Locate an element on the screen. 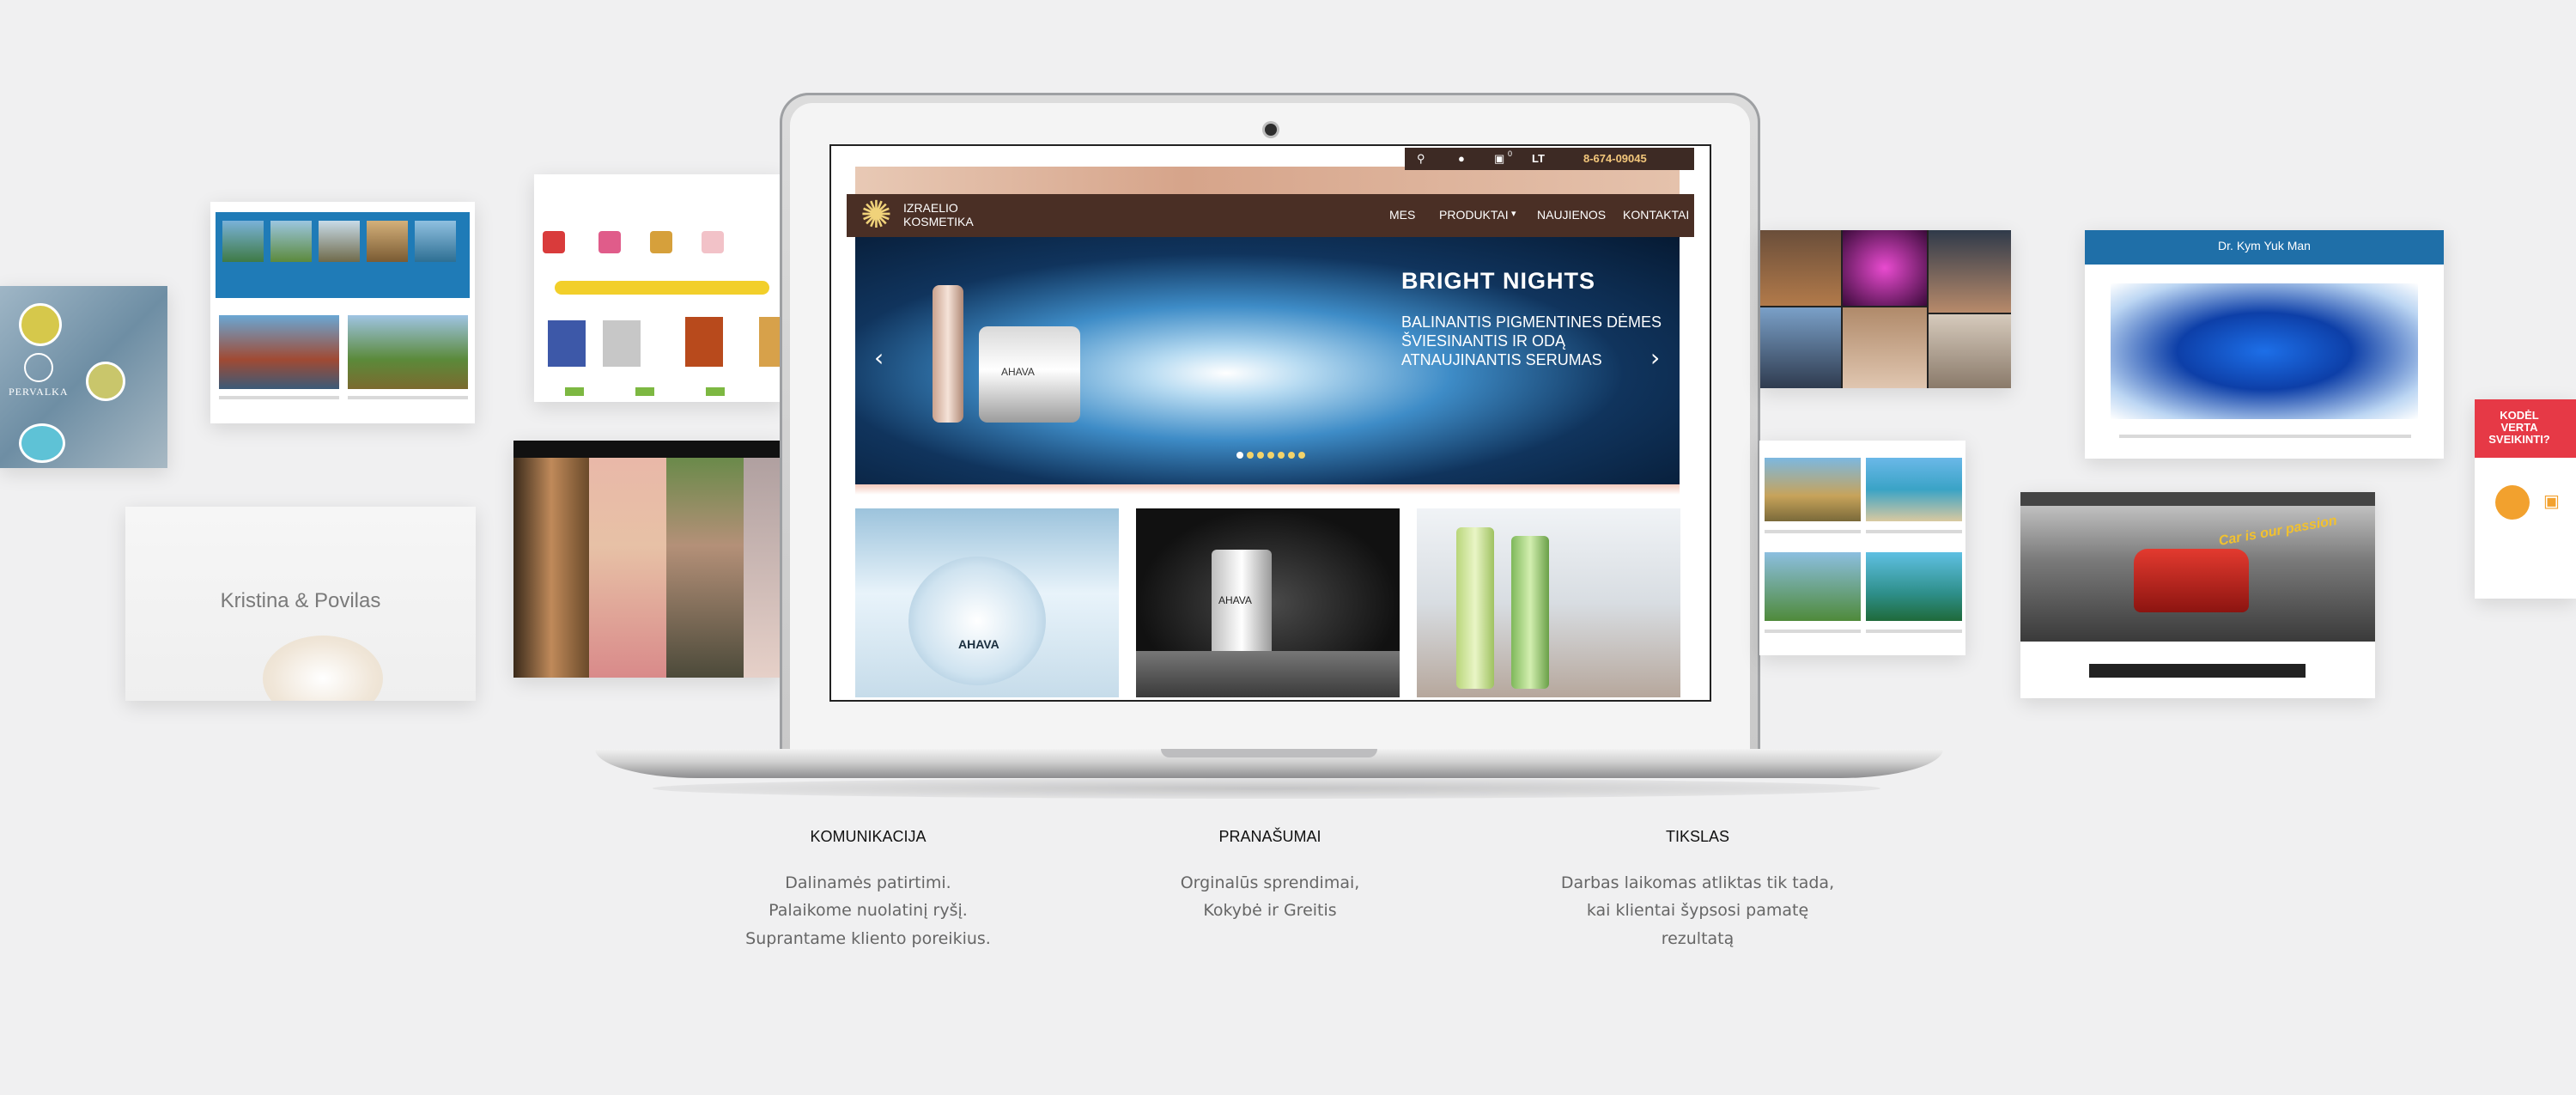 This screenshot has width=2576, height=1095. promo-badge-icon is located at coordinates (2513, 502).